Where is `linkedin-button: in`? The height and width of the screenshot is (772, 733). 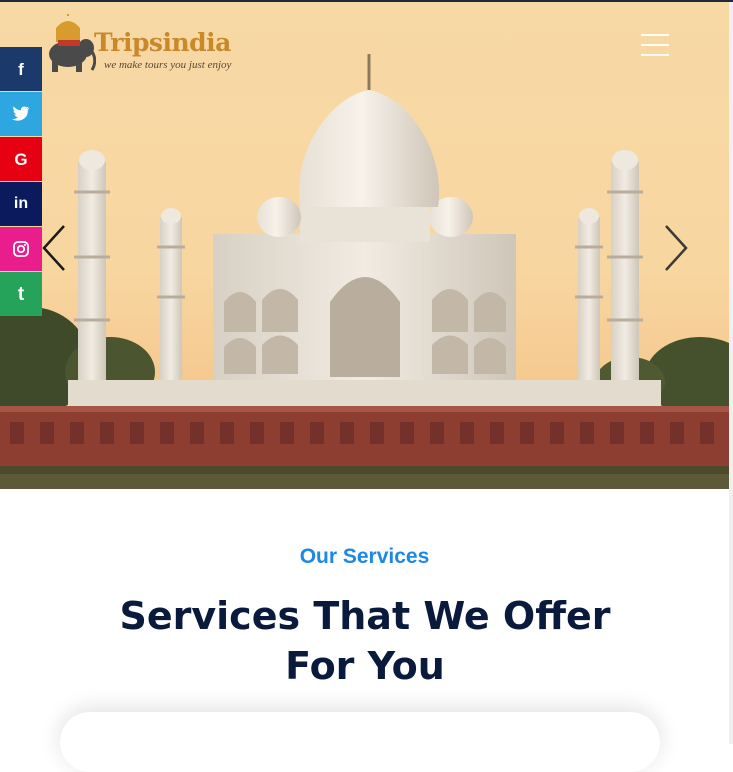
linkedin-button: in is located at coordinates (21, 204).